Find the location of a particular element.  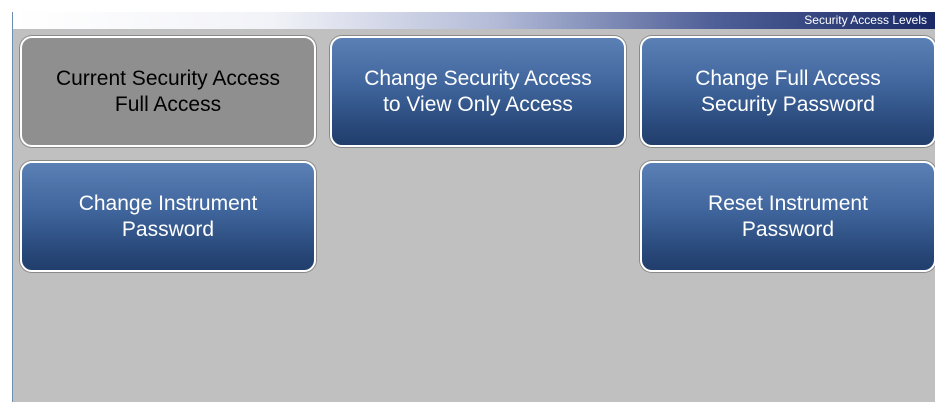

tile-label-line2: to View Only Access is located at coordinates (478, 104).